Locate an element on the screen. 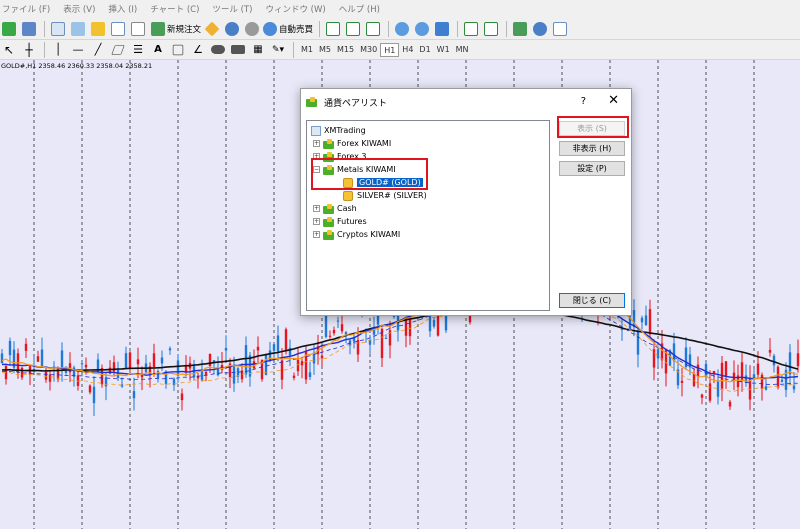 This screenshot has width=800, height=529. diamond-icon is located at coordinates (212, 28).